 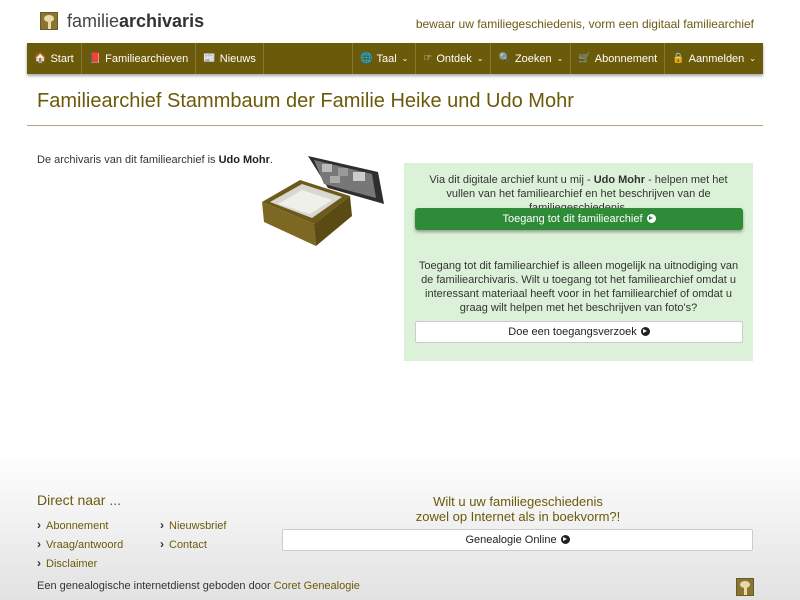 What do you see at coordinates (323, 201) in the screenshot?
I see `archive-box-photo` at bounding box center [323, 201].